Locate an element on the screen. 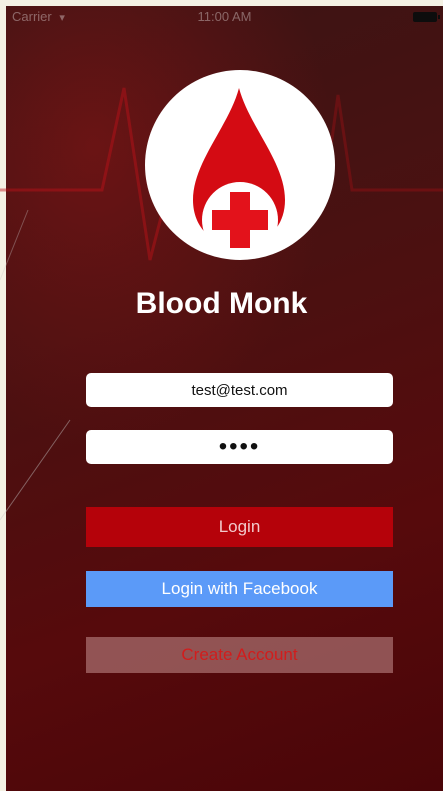  login-button: Login is located at coordinates (239, 527).